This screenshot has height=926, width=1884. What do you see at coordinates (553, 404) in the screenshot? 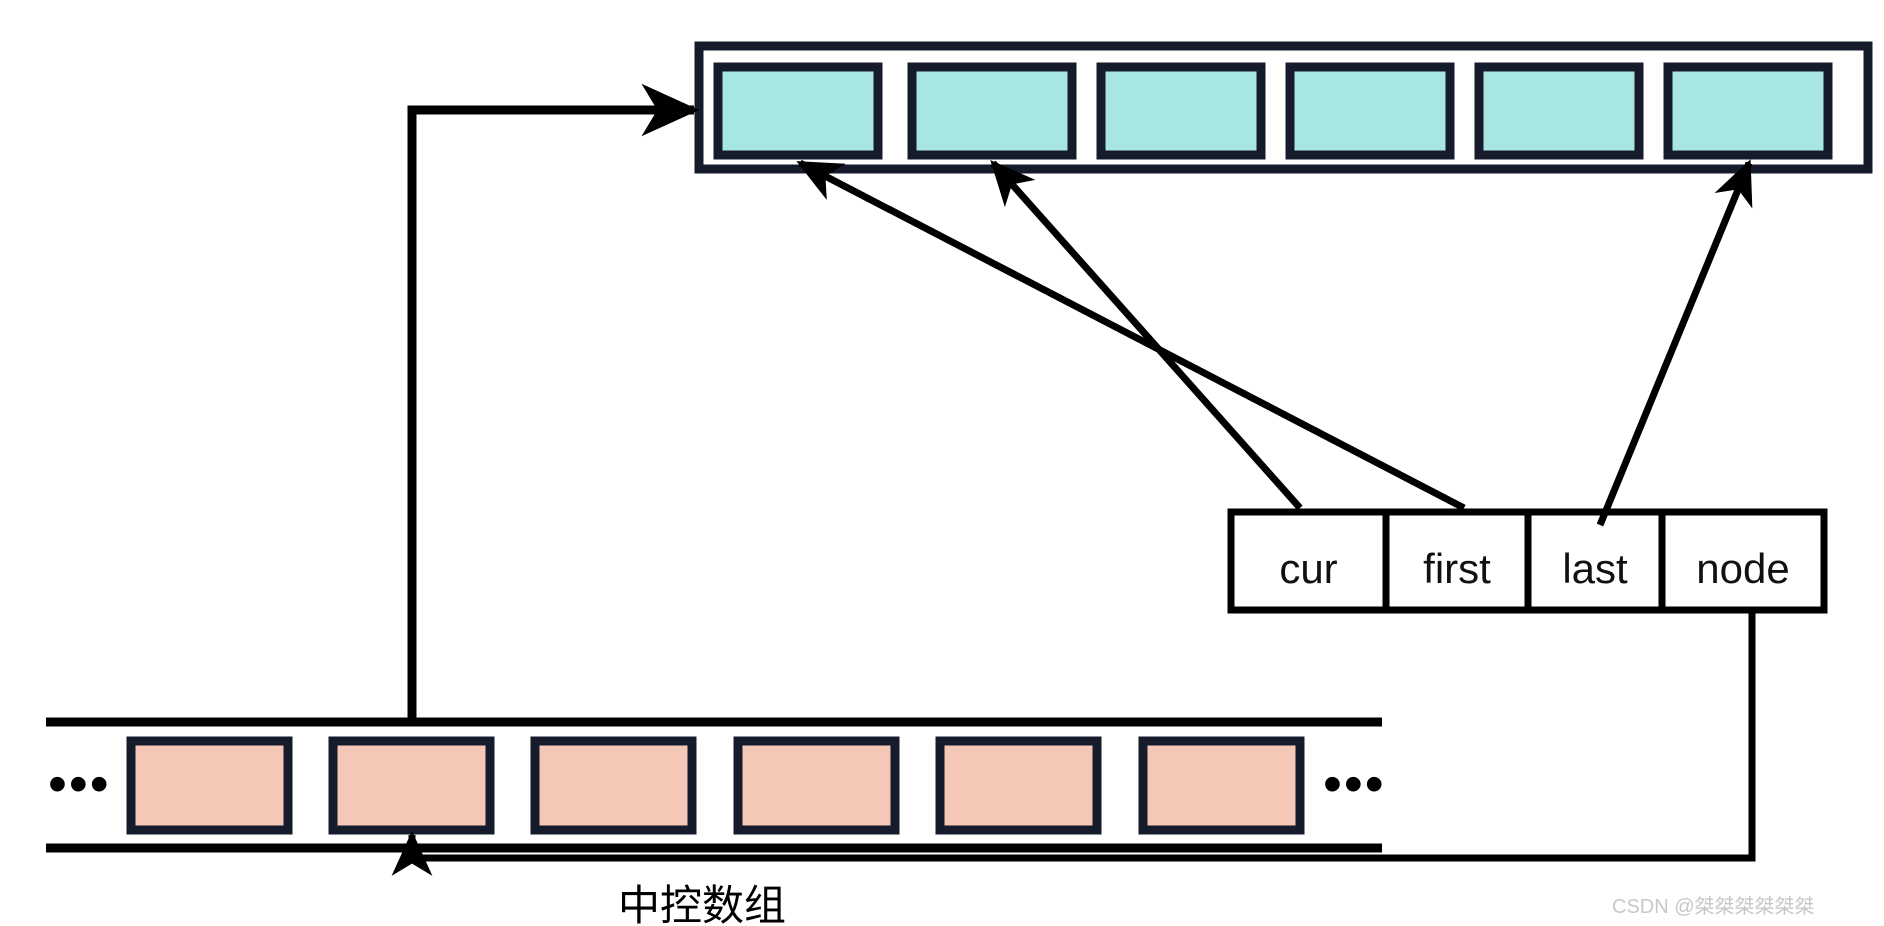
I see `arrow-map-to-buffer` at bounding box center [553, 404].